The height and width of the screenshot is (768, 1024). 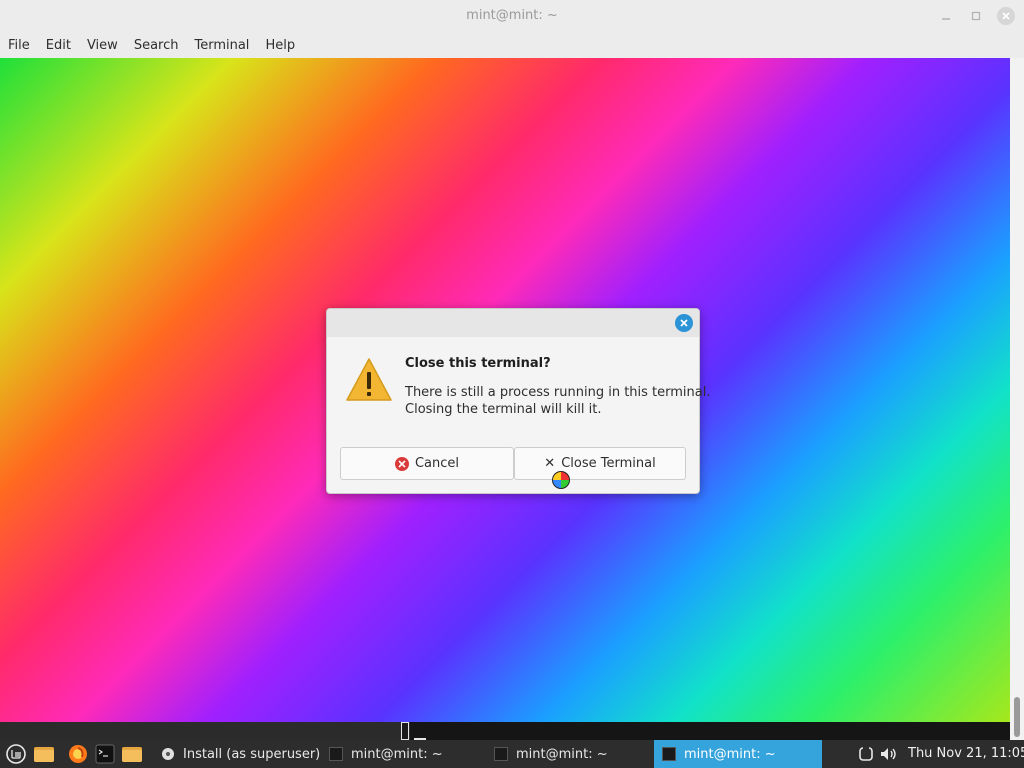 I want to click on window-title: mint@mint: ~, so click(x=512, y=15).